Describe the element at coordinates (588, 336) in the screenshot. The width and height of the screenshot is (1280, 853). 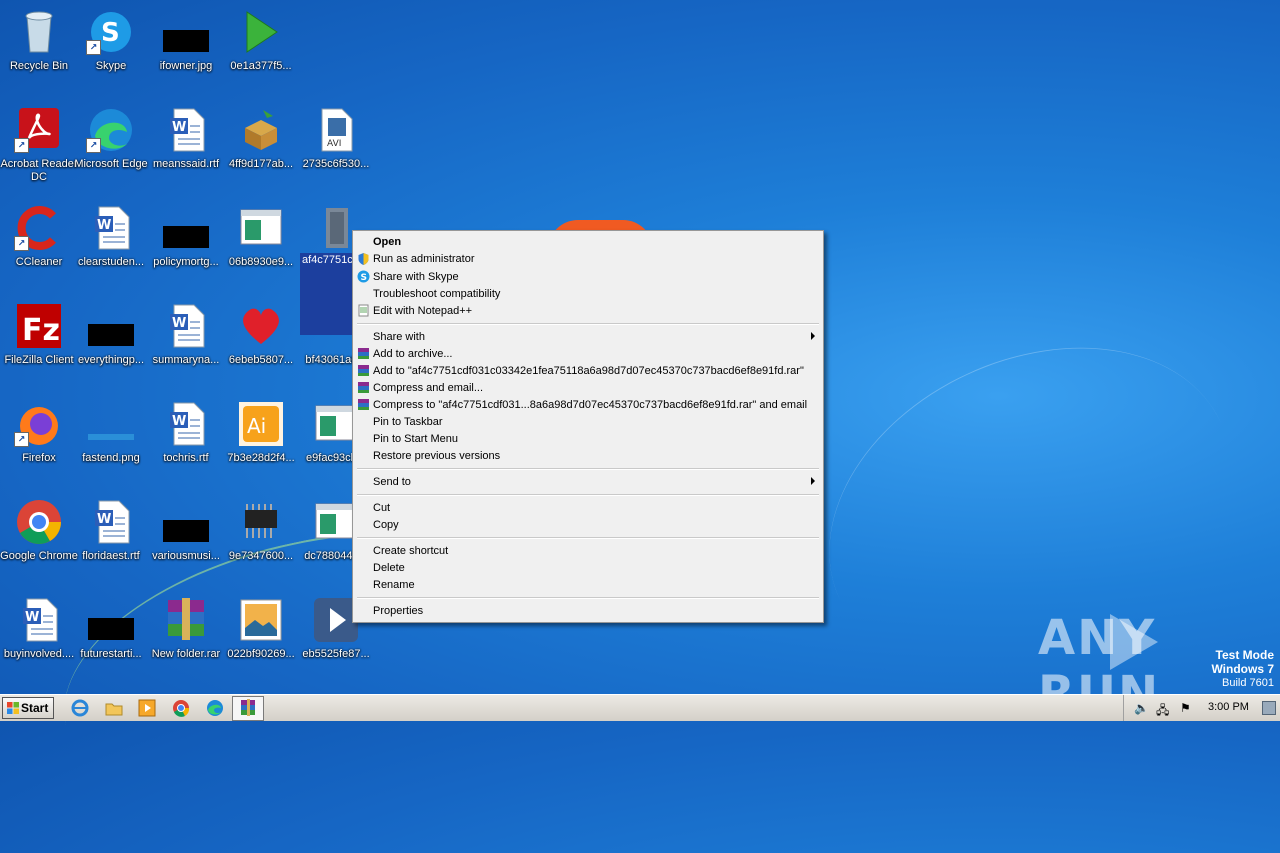
I see `menu-item-share-with: Share with` at that location.